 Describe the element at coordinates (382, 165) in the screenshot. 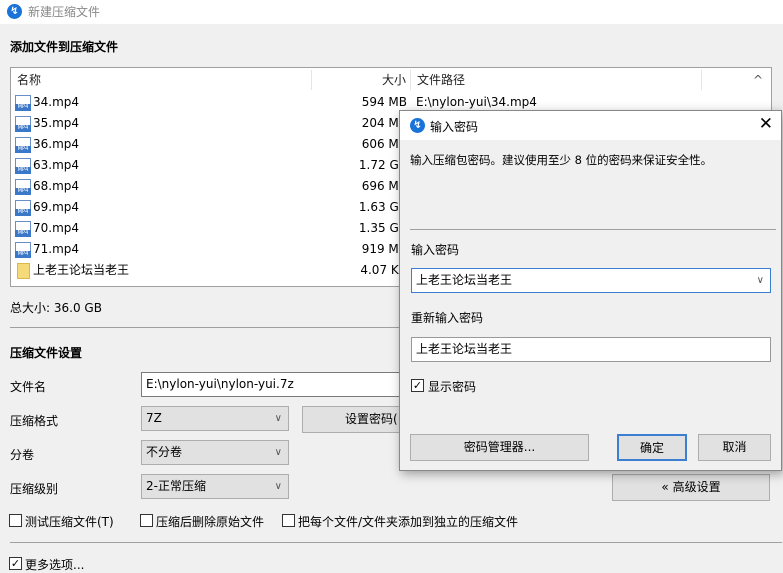

I see `file-size: 1.72 GB` at that location.